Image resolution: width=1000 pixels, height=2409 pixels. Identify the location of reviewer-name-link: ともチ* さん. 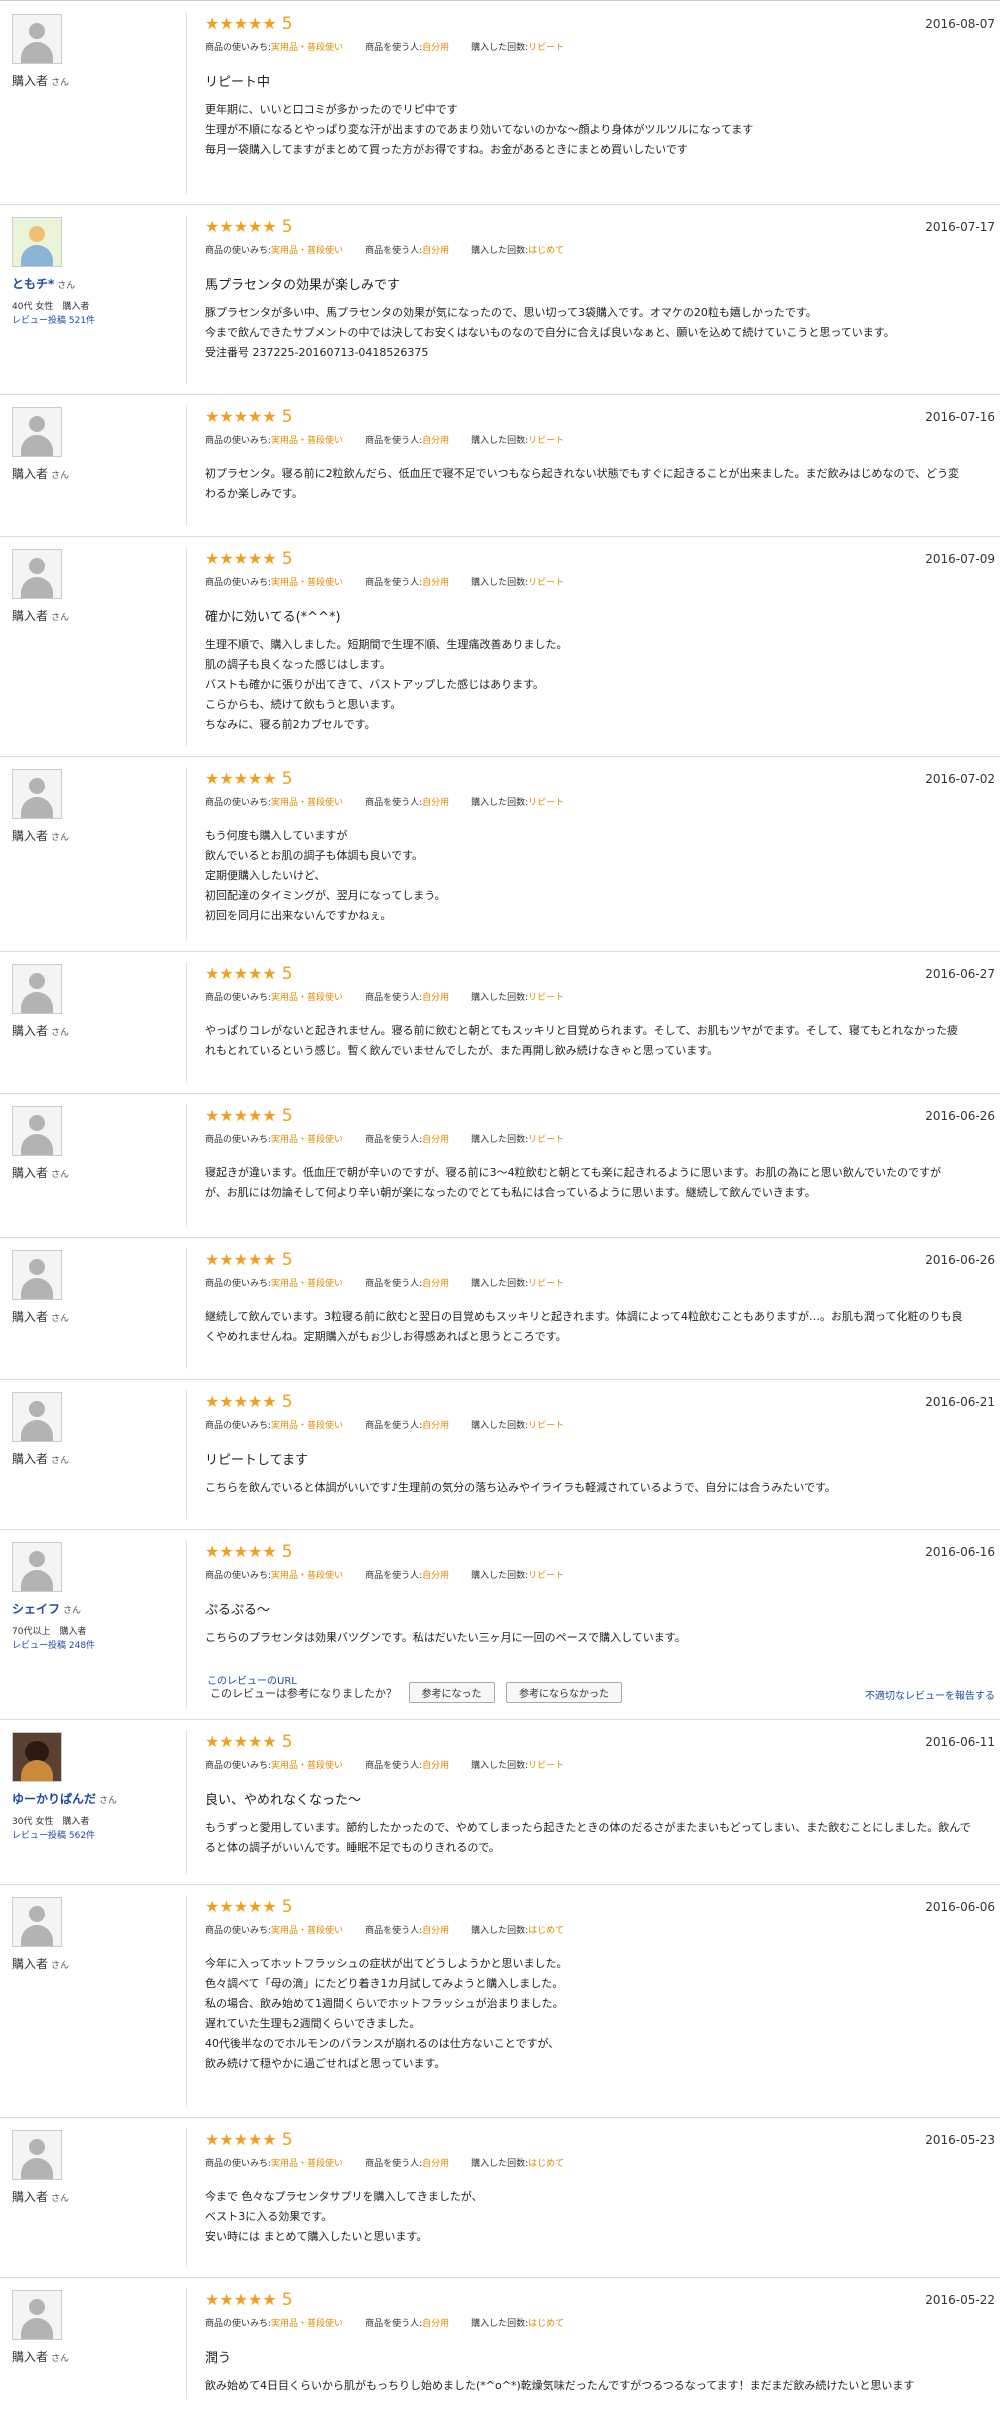
(94, 283).